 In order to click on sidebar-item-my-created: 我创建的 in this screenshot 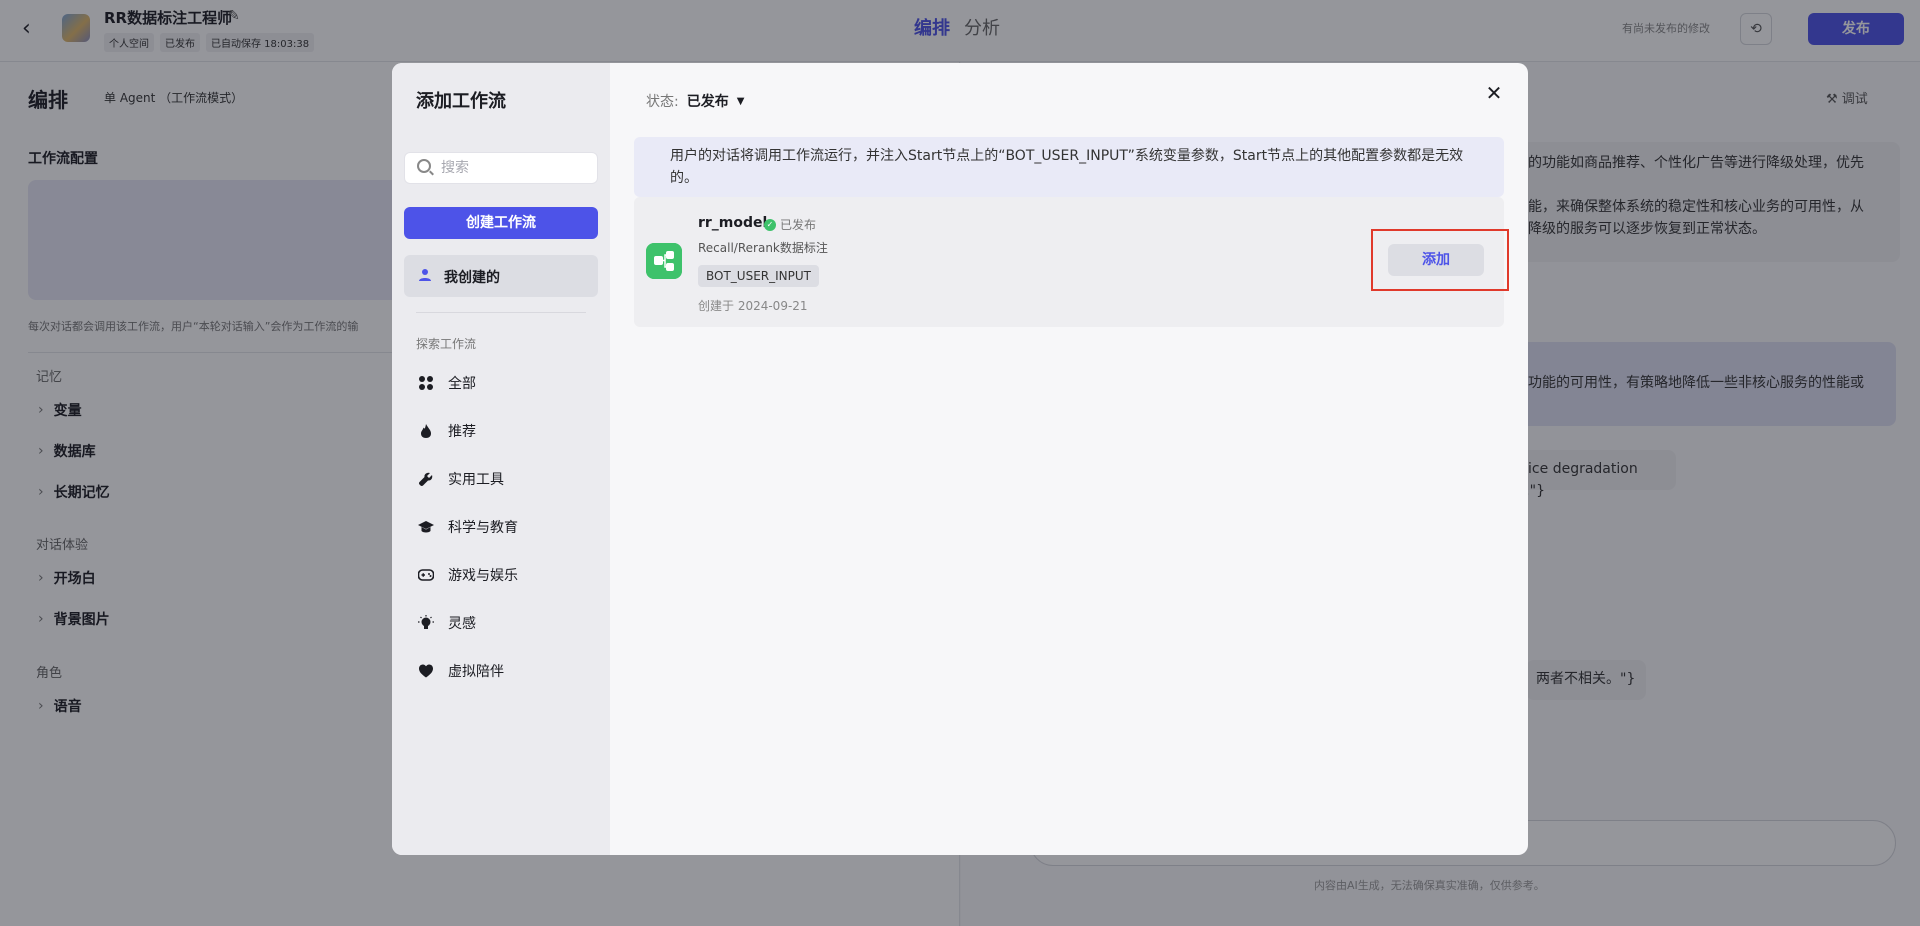, I will do `click(501, 276)`.